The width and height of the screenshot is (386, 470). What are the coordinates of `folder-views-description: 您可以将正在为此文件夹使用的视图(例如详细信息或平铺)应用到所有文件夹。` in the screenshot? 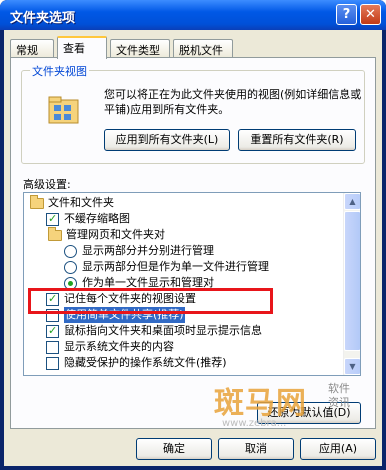 It's located at (233, 102).